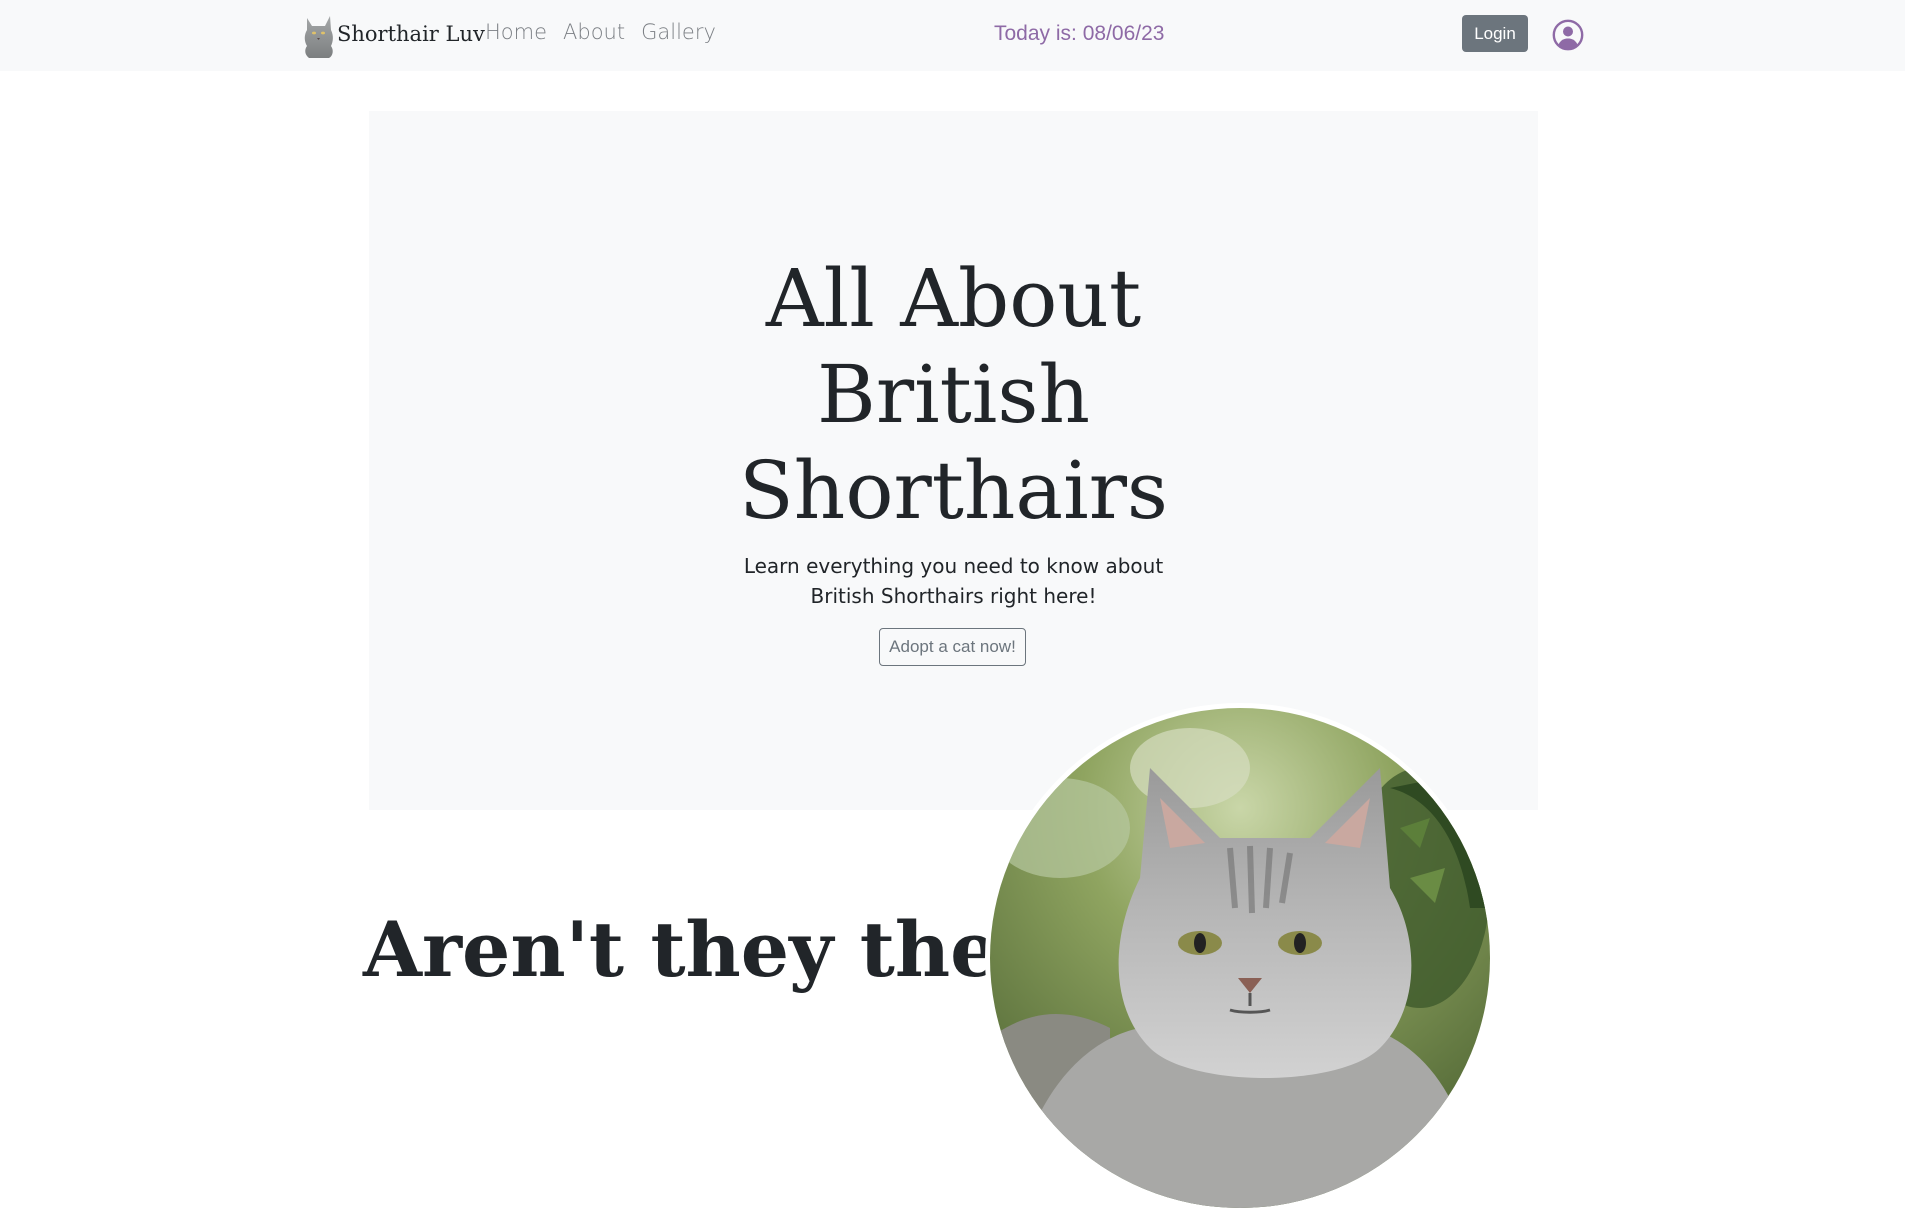  I want to click on nav-link-gallery: Gallery, so click(678, 32).